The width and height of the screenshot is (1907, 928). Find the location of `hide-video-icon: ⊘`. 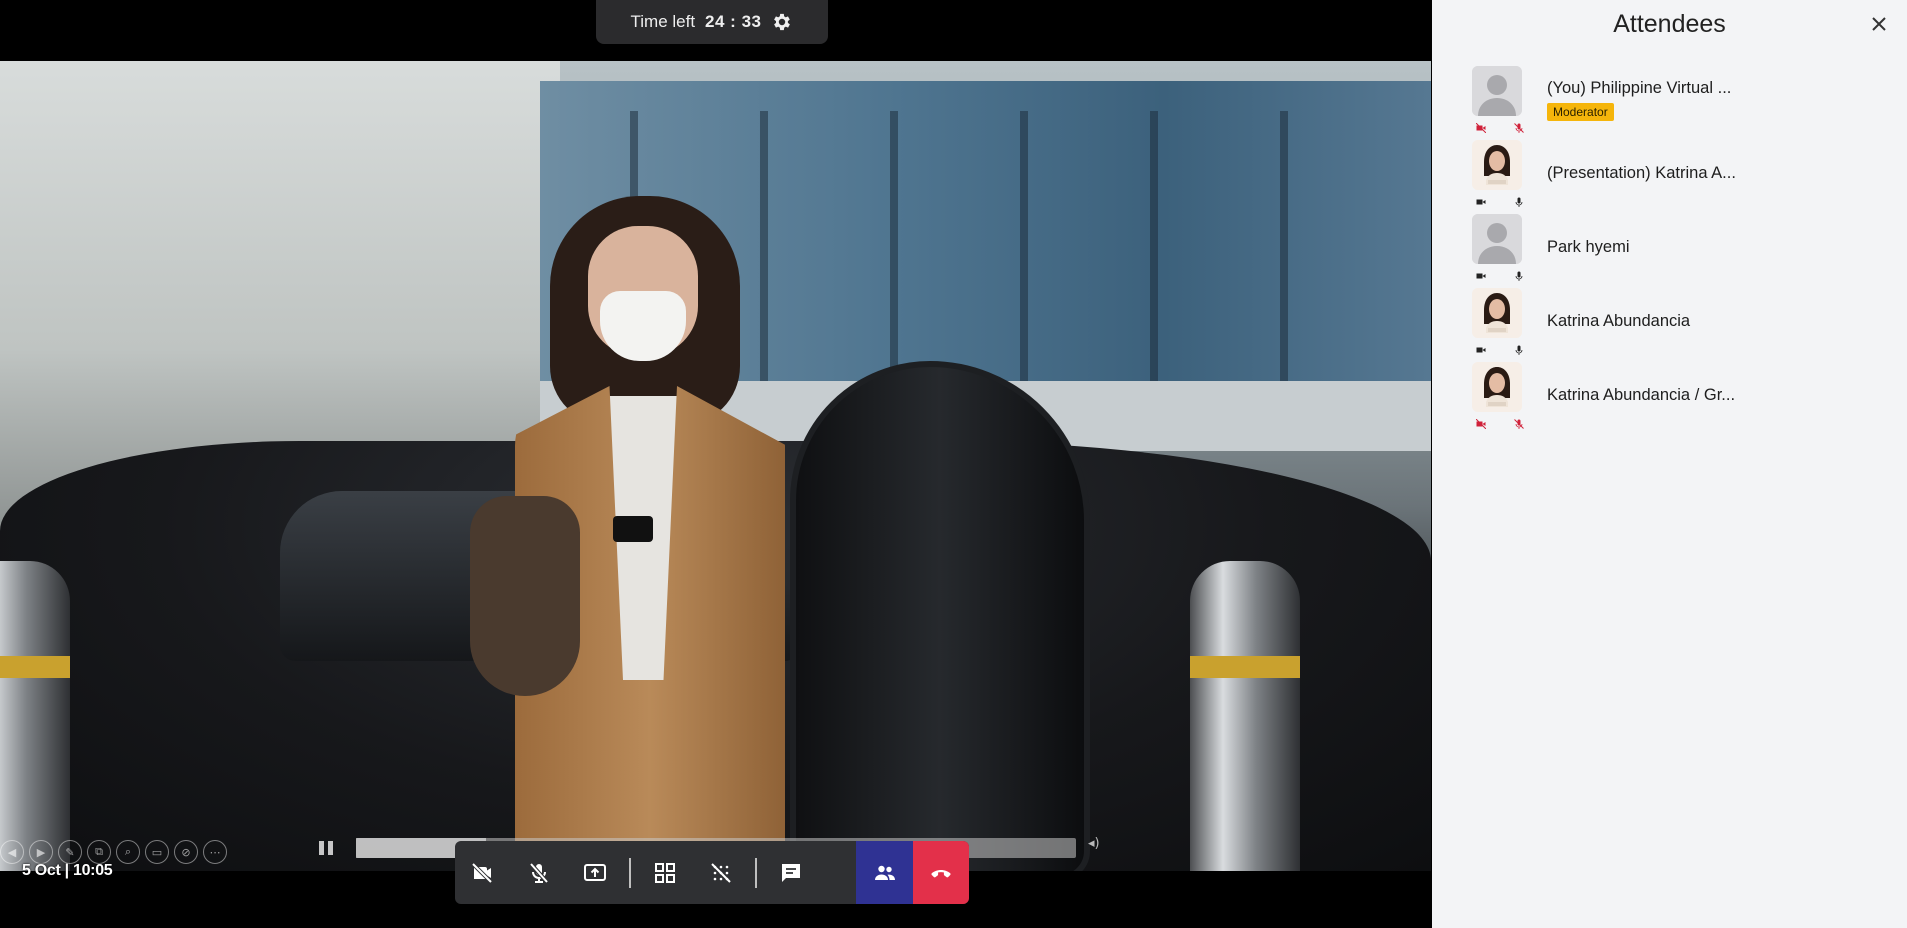

hide-video-icon: ⊘ is located at coordinates (186, 852).